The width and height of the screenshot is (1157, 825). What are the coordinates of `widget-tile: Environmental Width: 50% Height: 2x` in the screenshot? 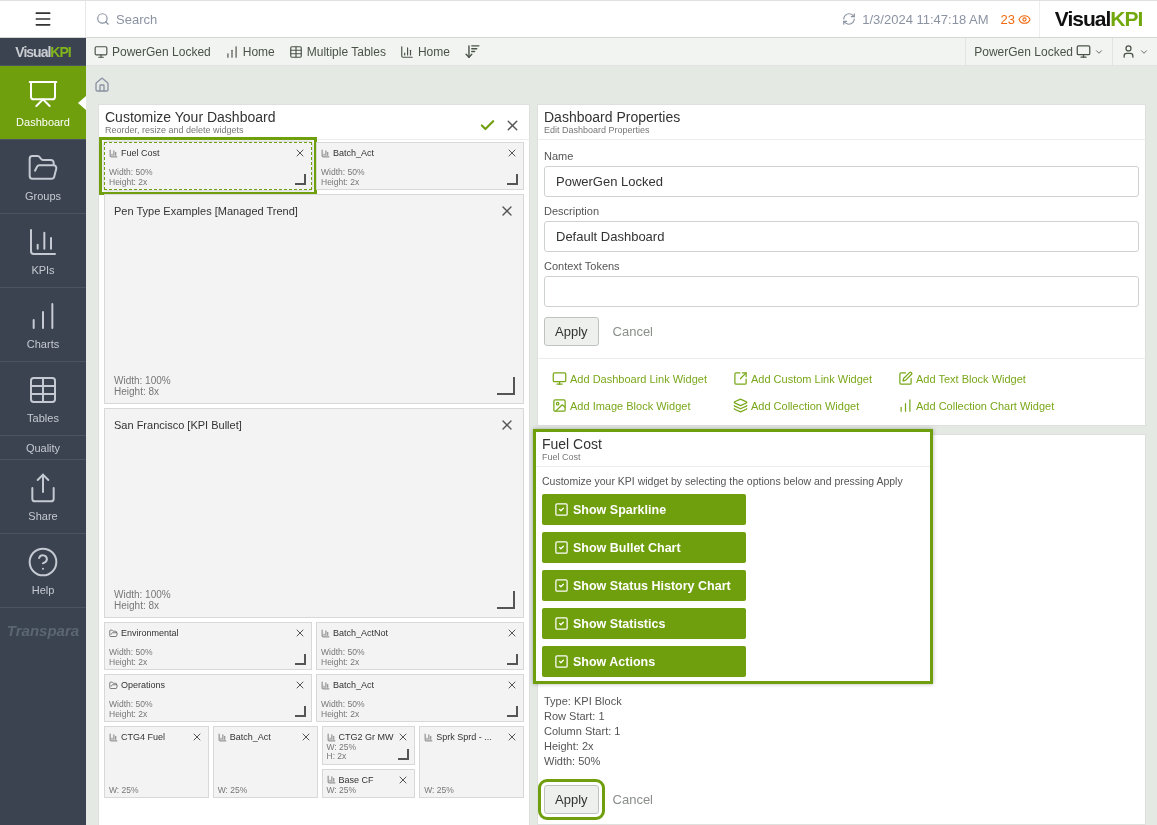 It's located at (208, 646).